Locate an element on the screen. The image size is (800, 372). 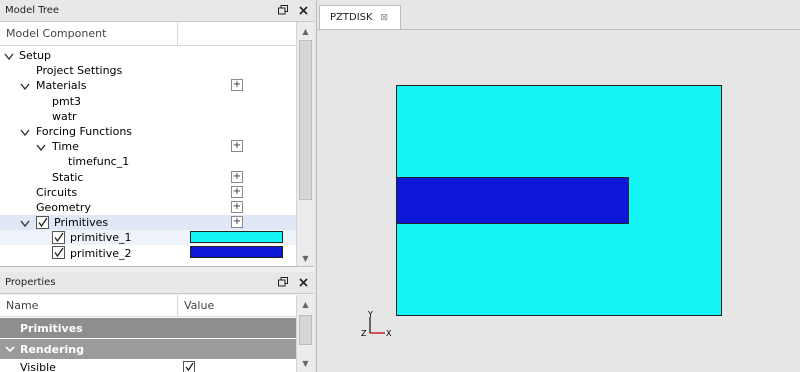
close-tab-icon: ⊠ is located at coordinates (385, 18).